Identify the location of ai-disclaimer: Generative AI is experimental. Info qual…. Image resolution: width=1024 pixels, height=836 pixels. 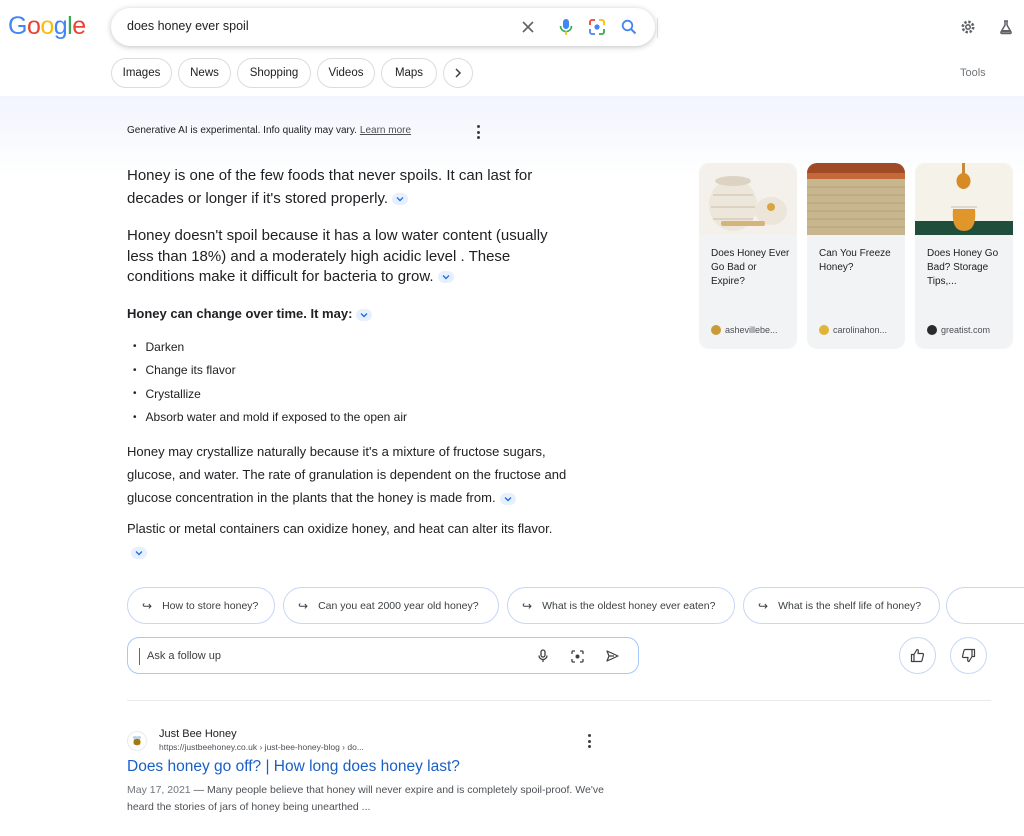
(269, 130).